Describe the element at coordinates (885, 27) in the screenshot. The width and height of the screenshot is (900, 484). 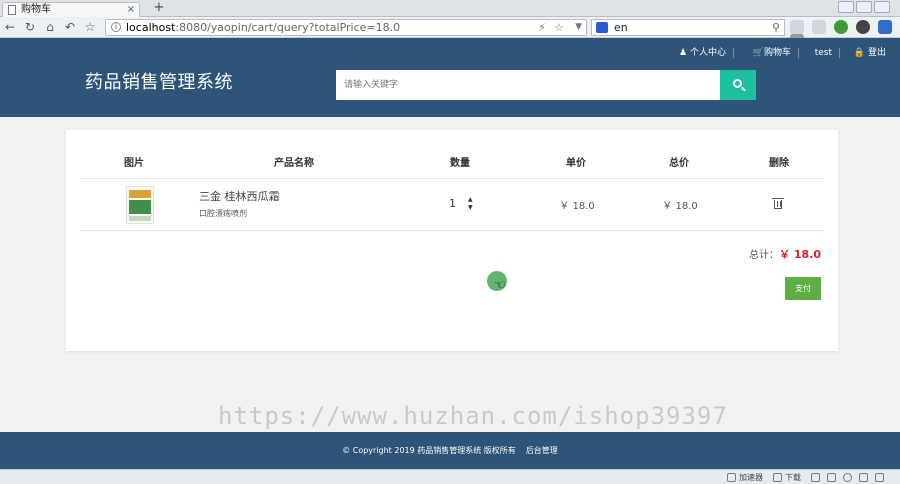
I see `profile-extension-icon` at that location.